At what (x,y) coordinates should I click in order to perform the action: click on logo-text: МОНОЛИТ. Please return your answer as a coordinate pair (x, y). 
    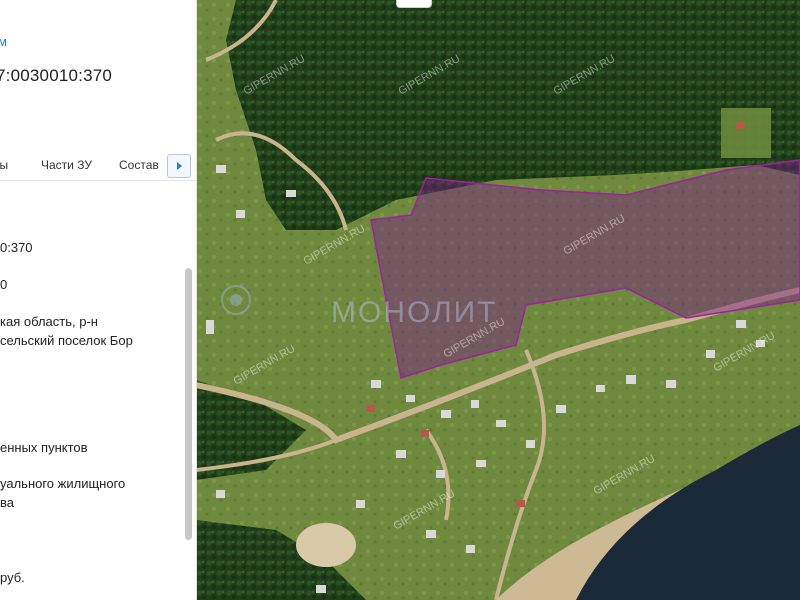
    Looking at the image, I should click on (414, 312).